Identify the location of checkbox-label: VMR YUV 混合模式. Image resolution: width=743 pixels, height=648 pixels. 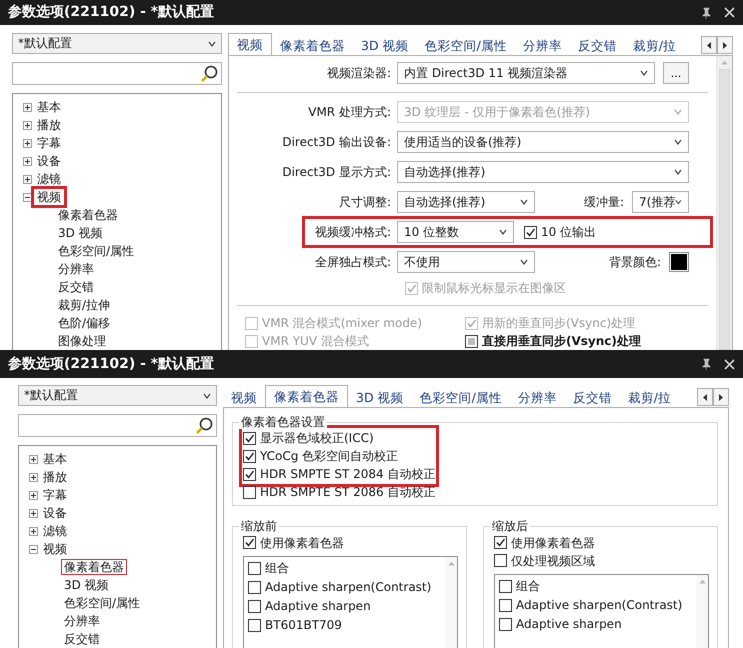
(315, 341).